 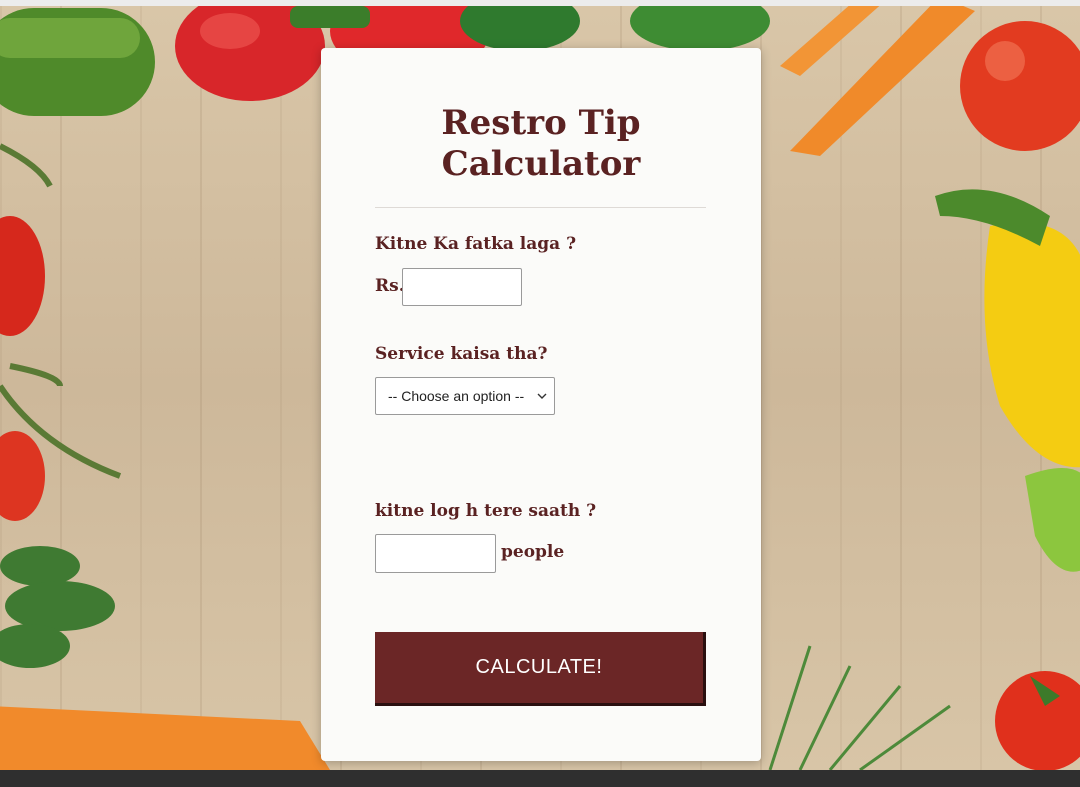 I want to click on calculate-button-label: CALCULATE!, so click(x=539, y=667).